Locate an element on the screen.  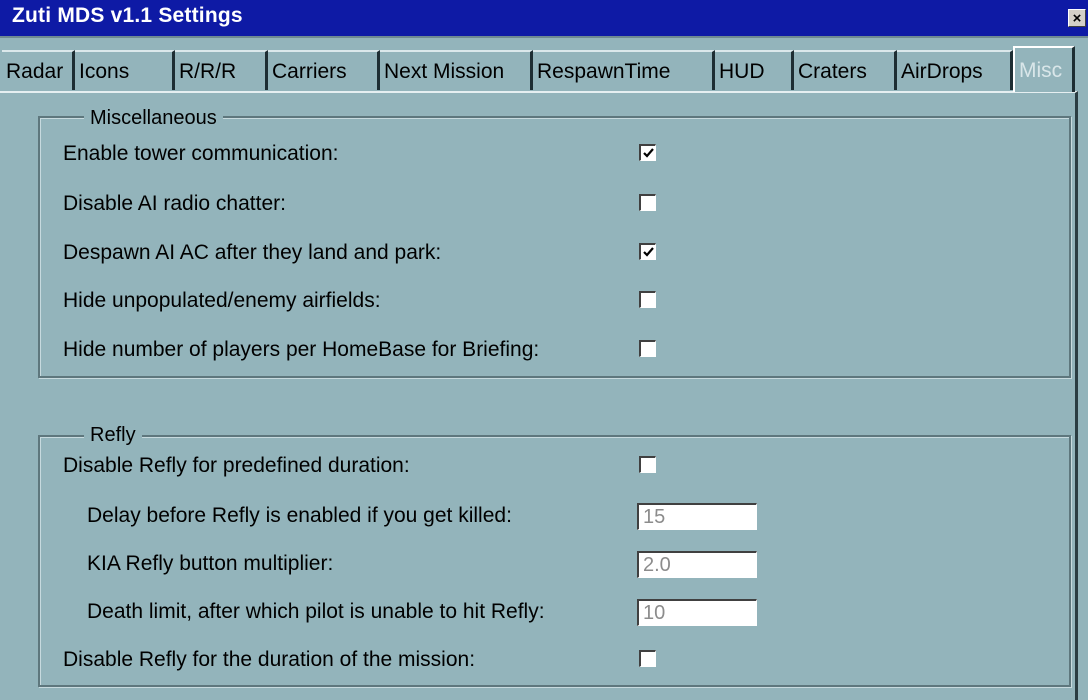
tab-radar: Radar is located at coordinates (38, 70).